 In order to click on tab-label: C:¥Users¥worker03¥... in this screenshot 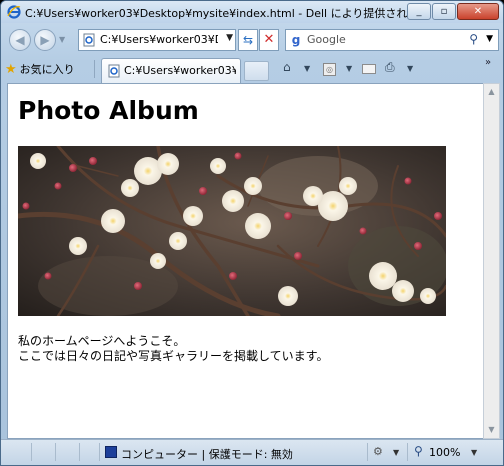, I will do `click(180, 70)`.